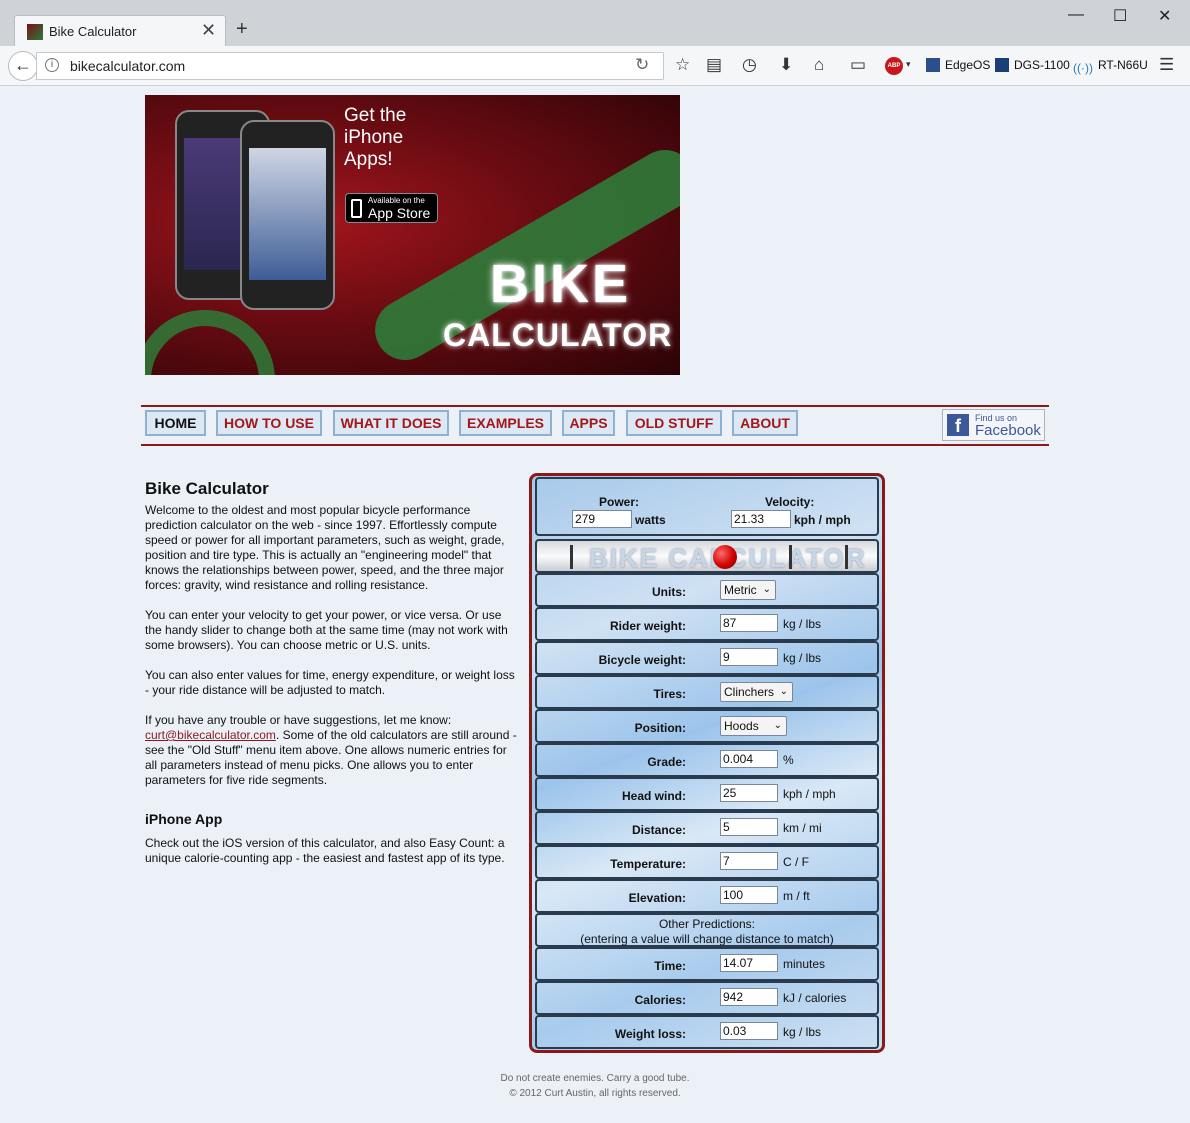 Image resolution: width=1190 pixels, height=1123 pixels. Describe the element at coordinates (647, 626) in the screenshot. I see `rider-weight-label: Rider weight:` at that location.